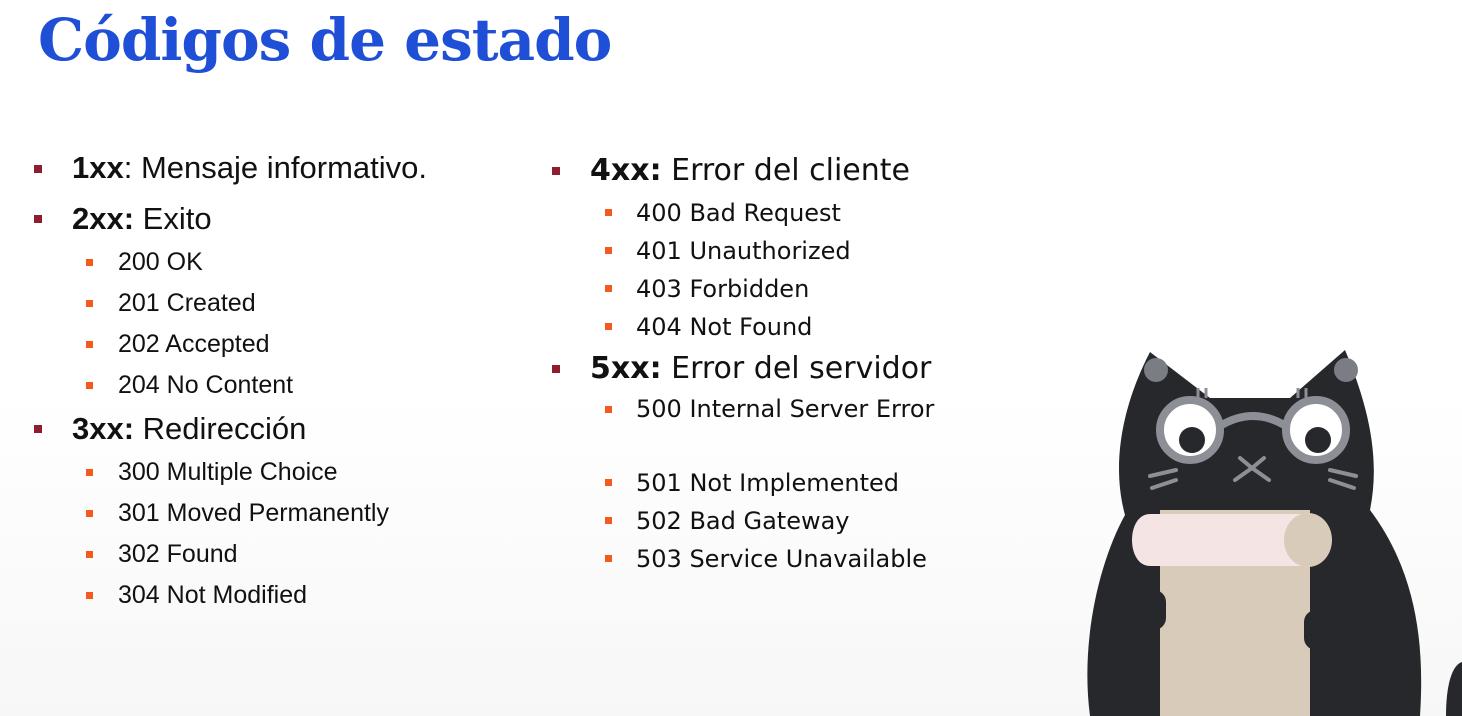 The width and height of the screenshot is (1462, 716). I want to click on status-item: 503 Service Unavailable, so click(742, 559).